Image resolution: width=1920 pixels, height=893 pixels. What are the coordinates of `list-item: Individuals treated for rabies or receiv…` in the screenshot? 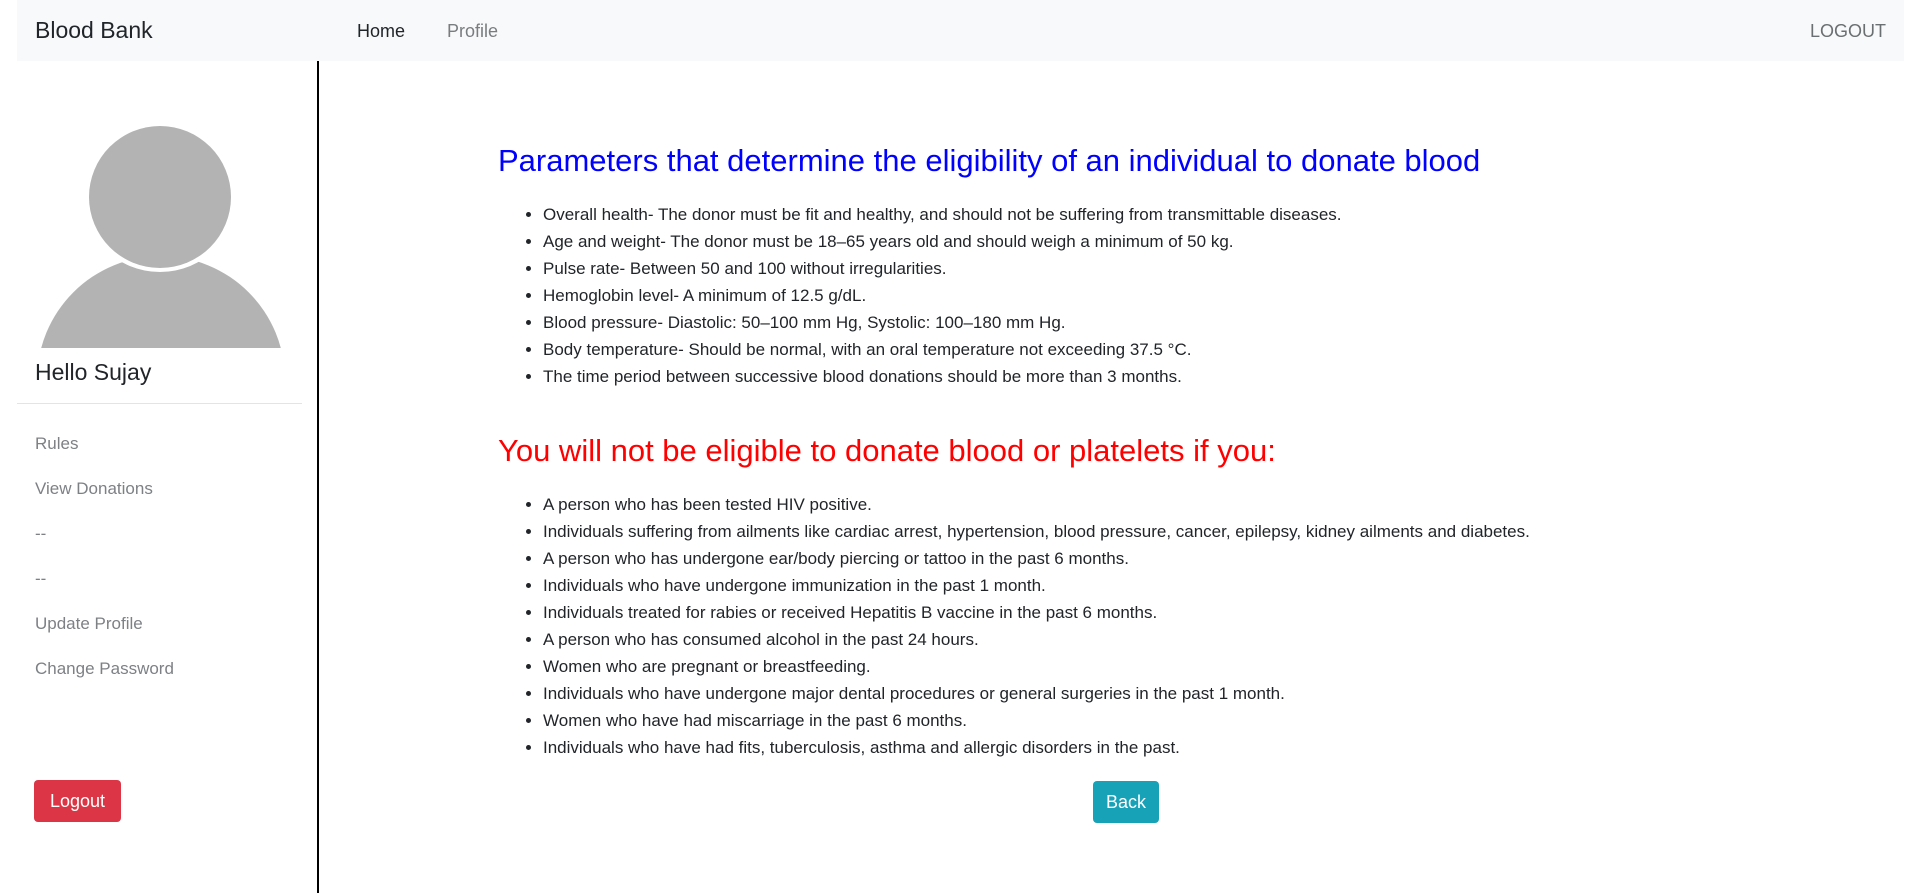 It's located at (1036, 612).